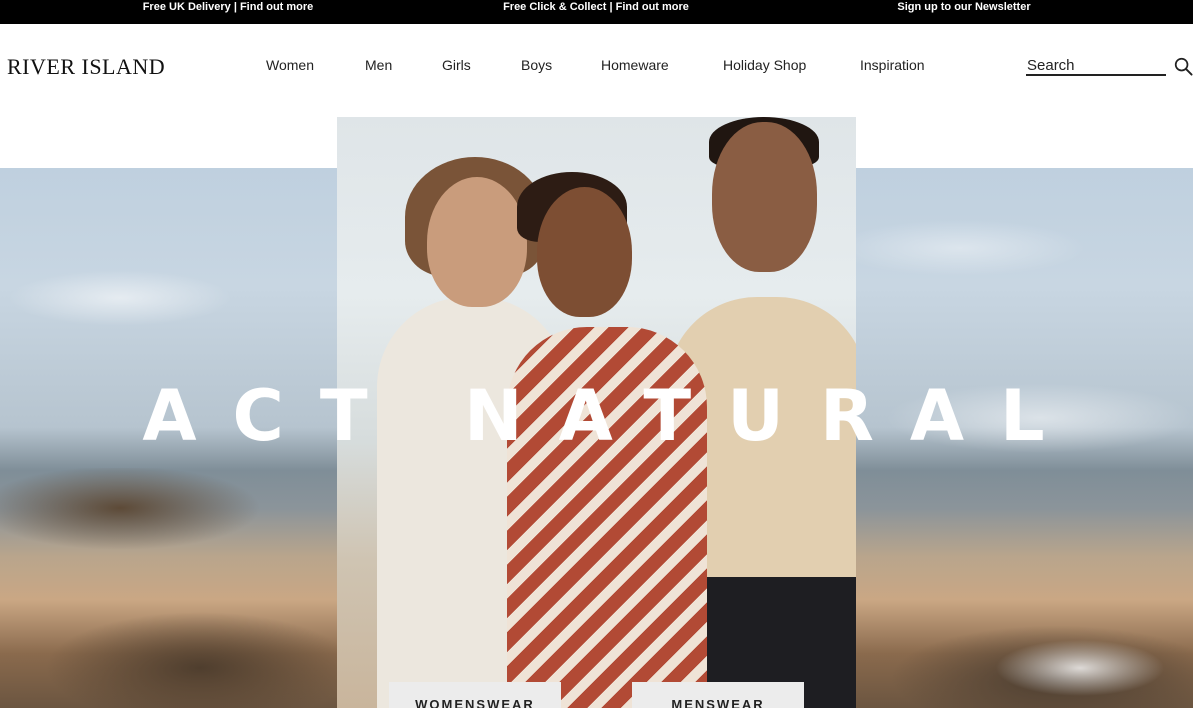 This screenshot has height=708, width=1193. What do you see at coordinates (475, 695) in the screenshot?
I see `womenswear-button: WOMENSWEAR` at bounding box center [475, 695].